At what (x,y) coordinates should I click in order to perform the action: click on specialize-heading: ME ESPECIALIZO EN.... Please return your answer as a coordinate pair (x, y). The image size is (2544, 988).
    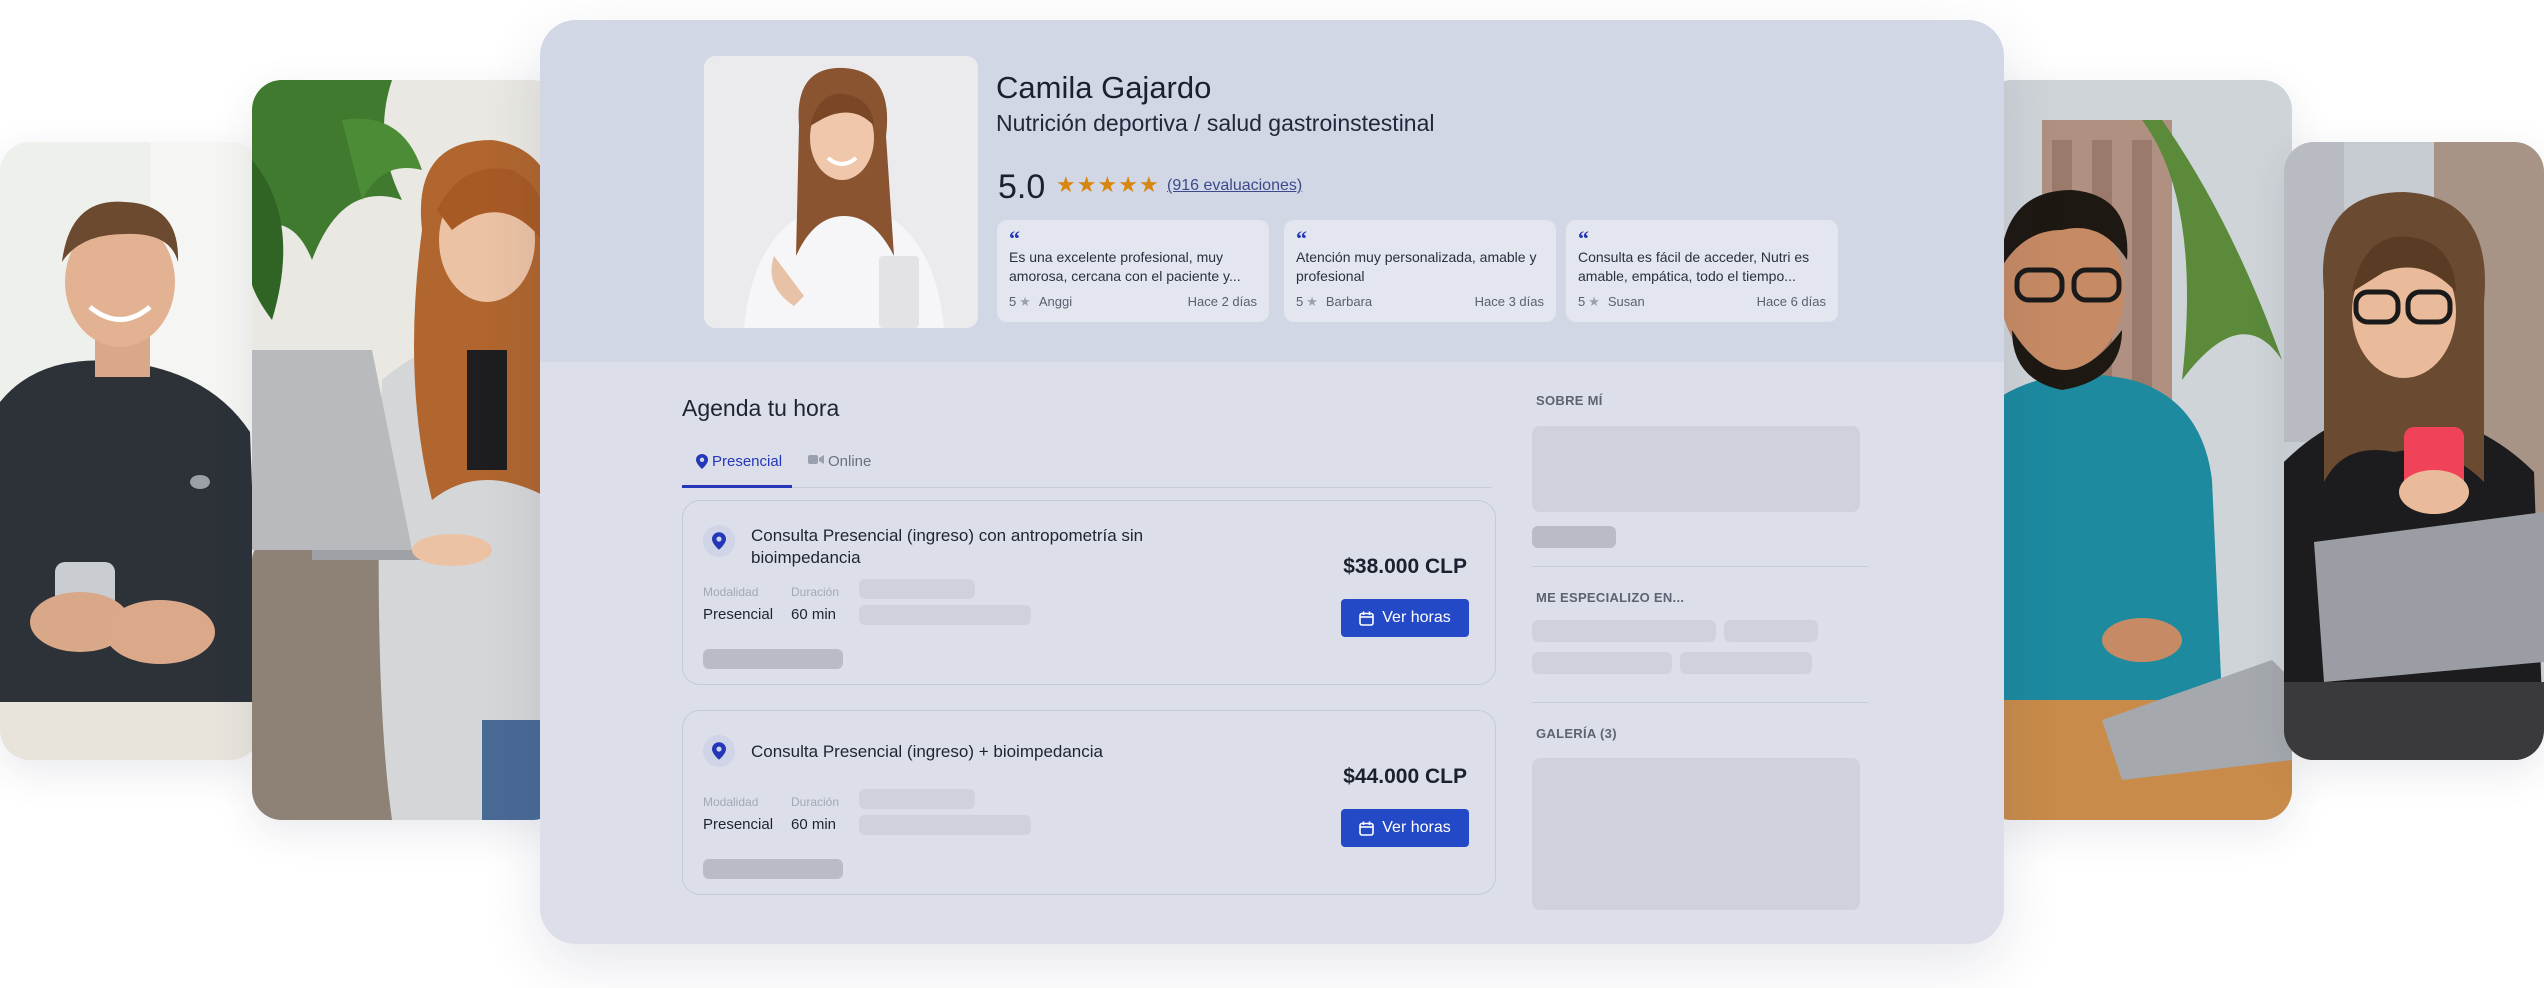
    Looking at the image, I should click on (1610, 597).